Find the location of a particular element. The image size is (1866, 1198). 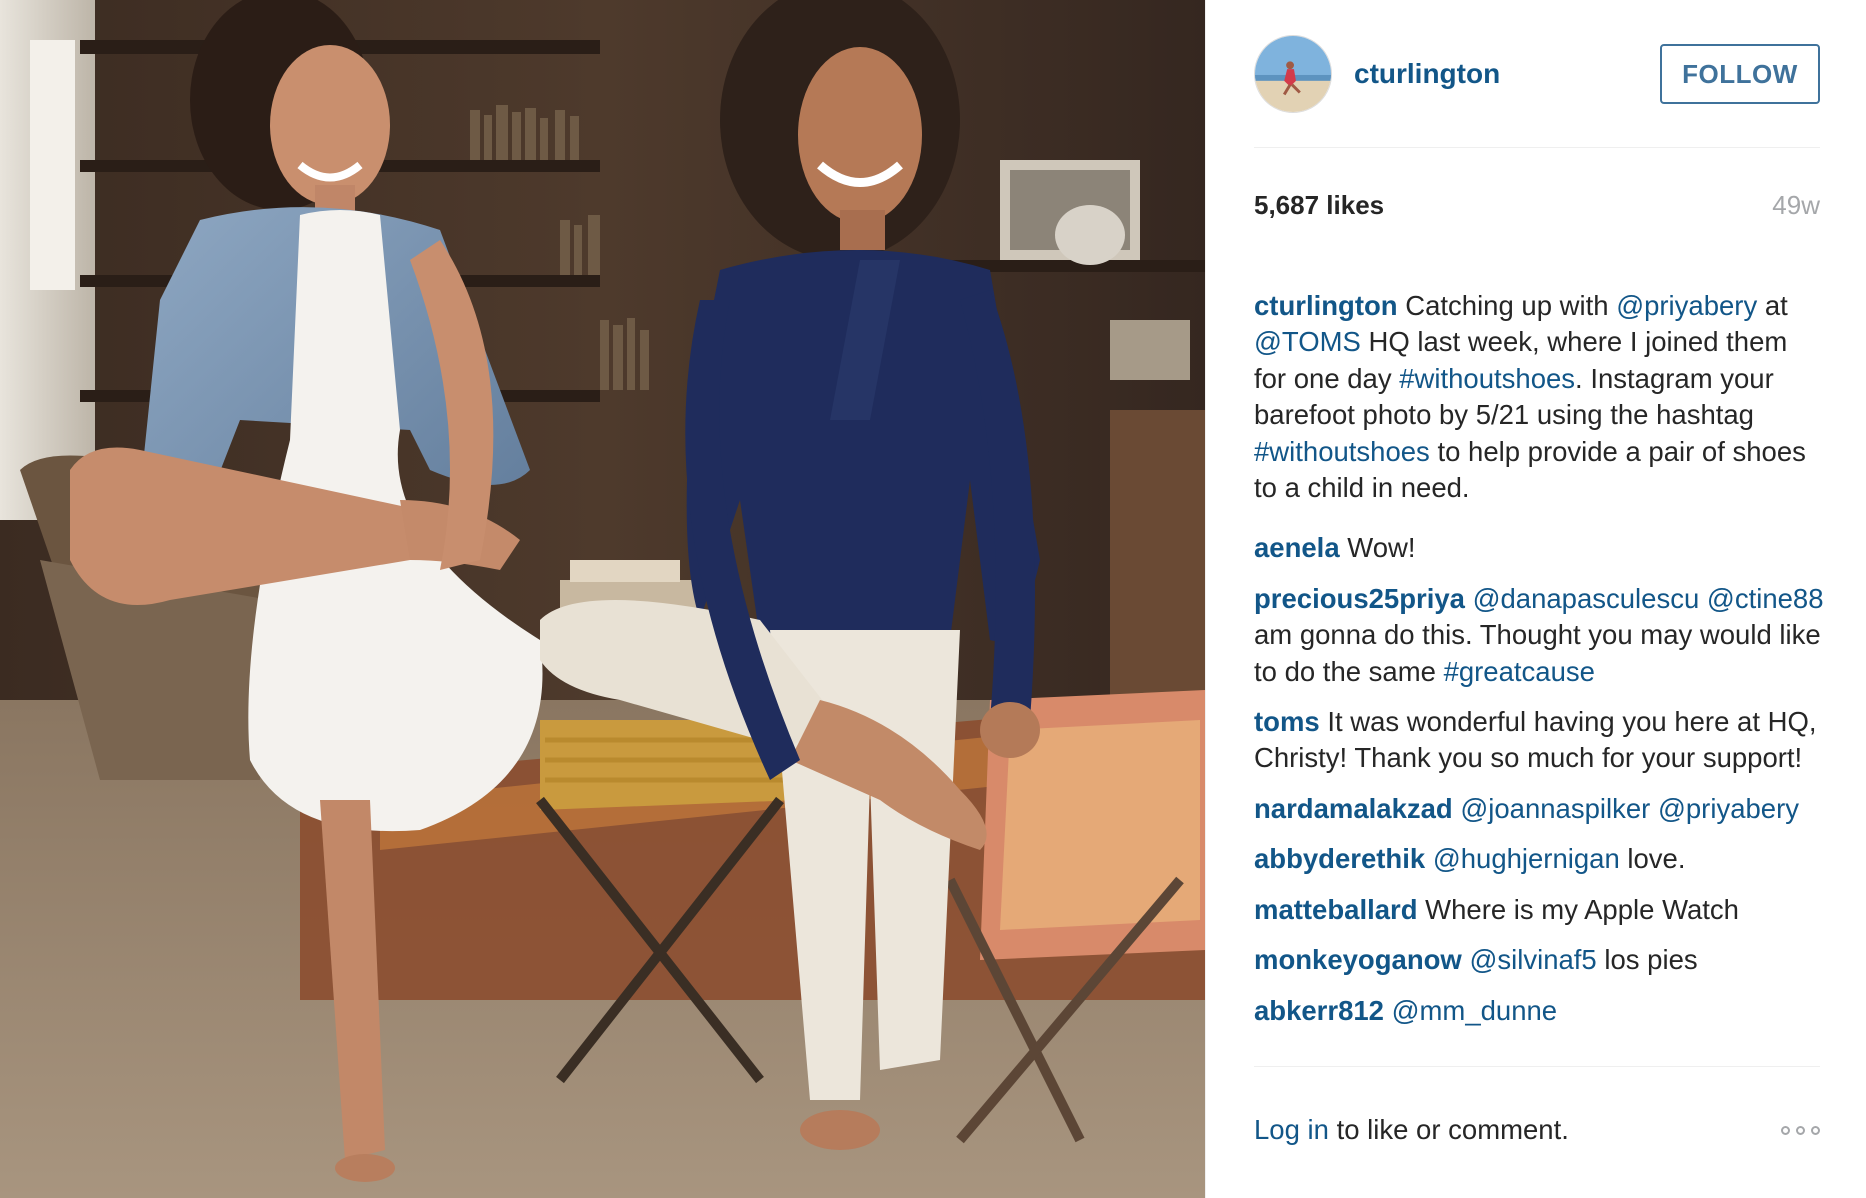

comment-item: abbyderethik @hughjernigan love. is located at coordinates (1540, 859).